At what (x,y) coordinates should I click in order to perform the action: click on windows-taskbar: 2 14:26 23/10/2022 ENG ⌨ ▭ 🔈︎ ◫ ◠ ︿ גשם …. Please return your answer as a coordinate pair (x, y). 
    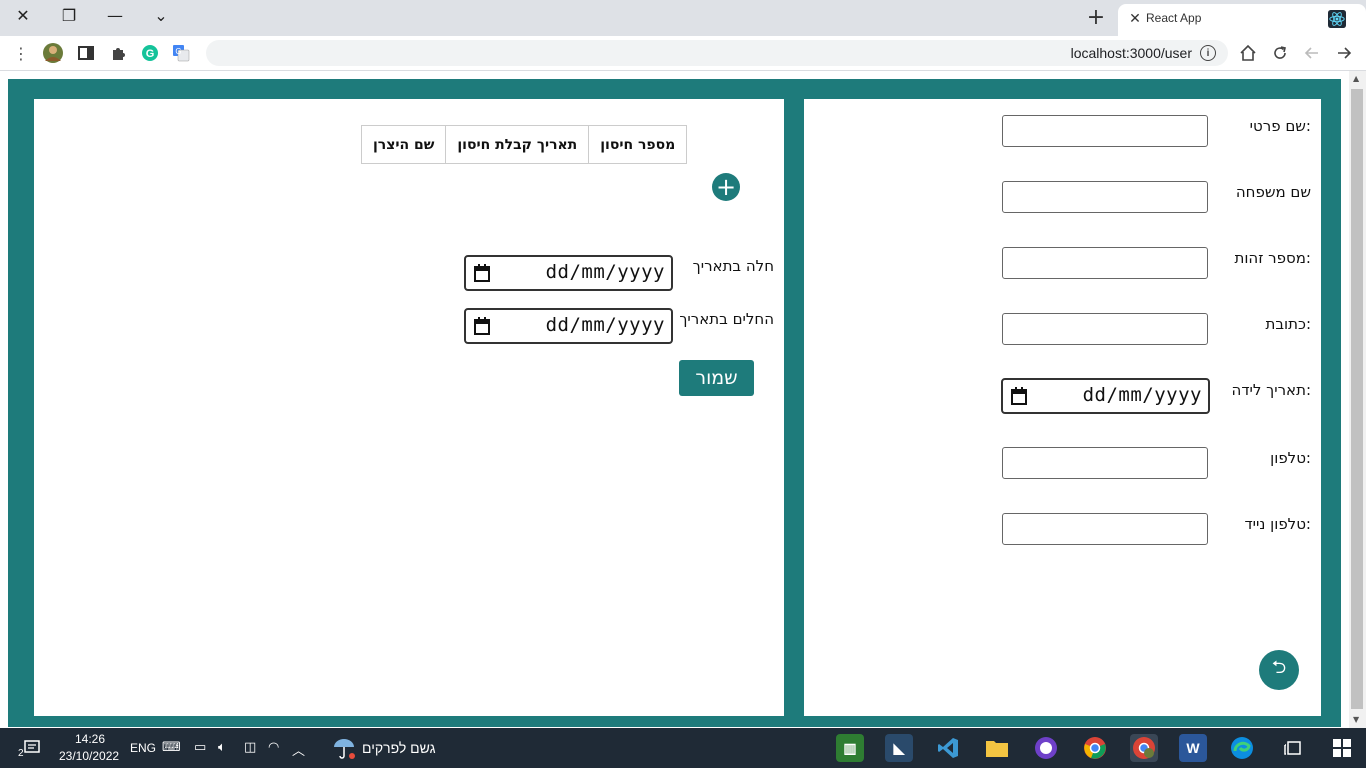
    Looking at the image, I should click on (683, 748).